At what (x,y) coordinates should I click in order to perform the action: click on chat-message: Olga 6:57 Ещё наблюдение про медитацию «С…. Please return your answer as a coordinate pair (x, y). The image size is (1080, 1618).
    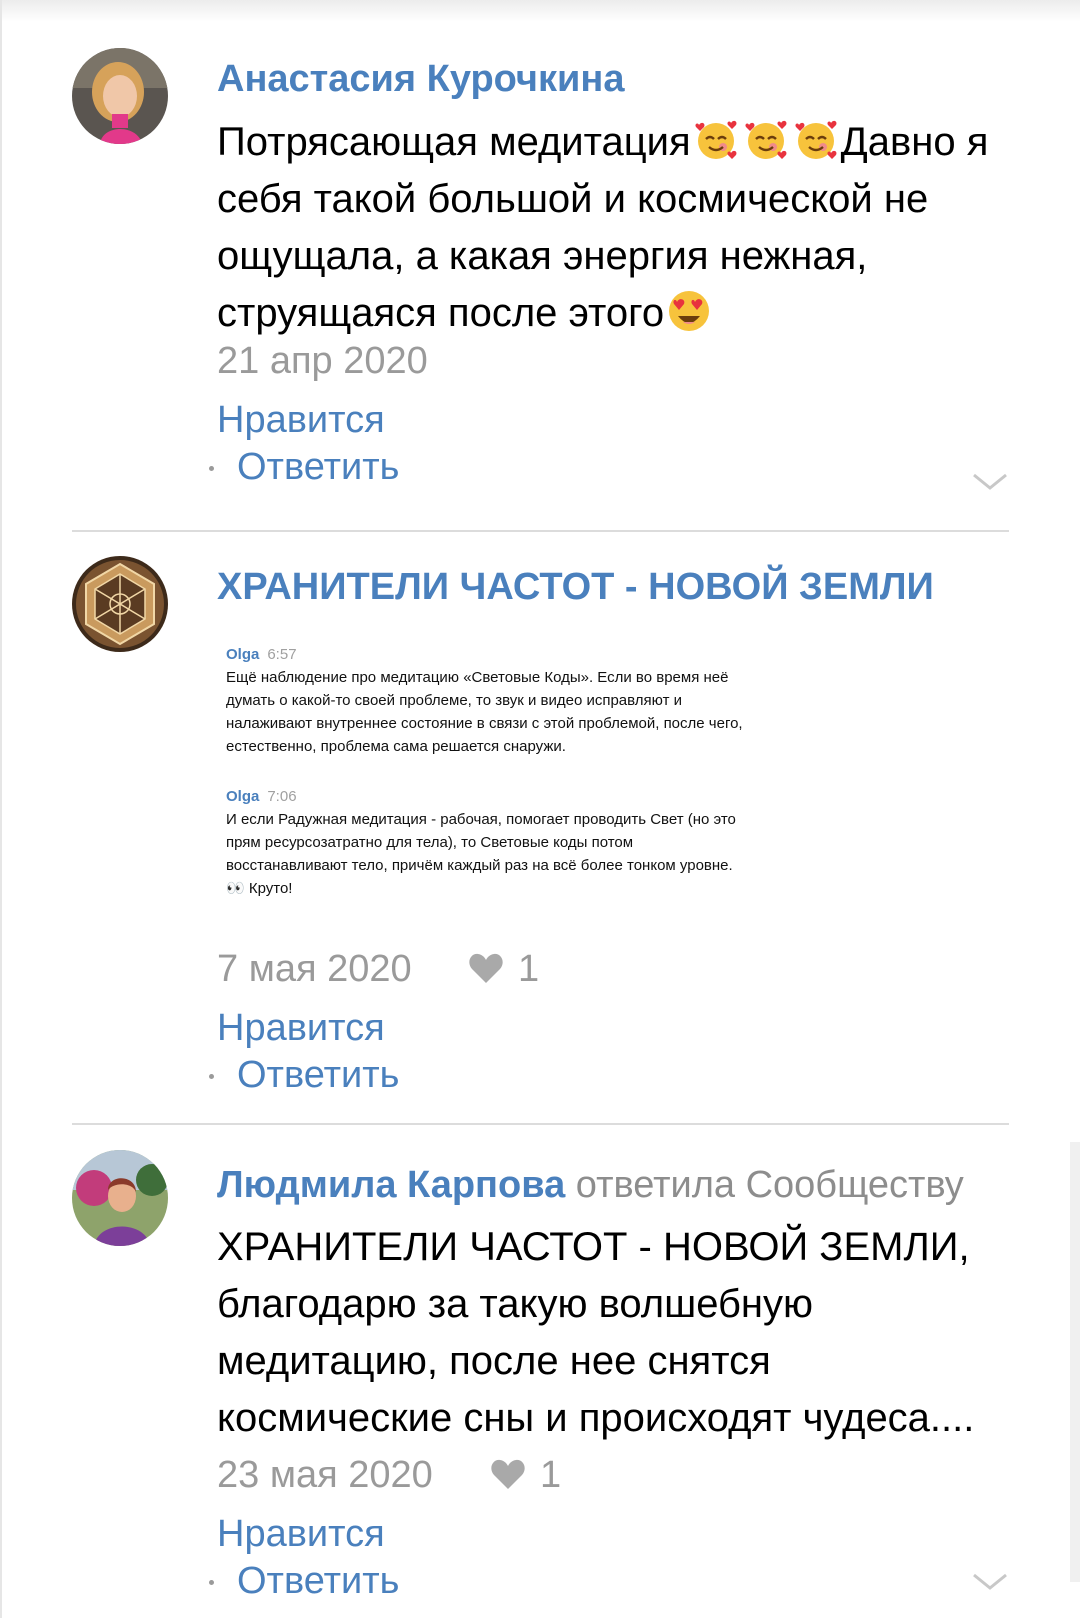
    Looking at the image, I should click on (486, 701).